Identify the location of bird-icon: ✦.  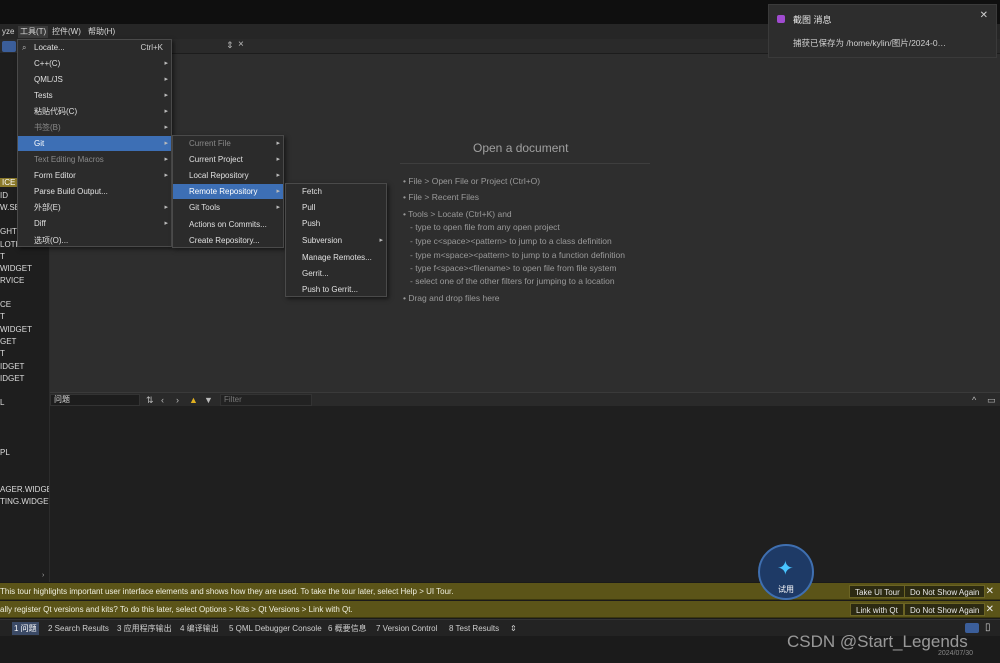
(785, 569).